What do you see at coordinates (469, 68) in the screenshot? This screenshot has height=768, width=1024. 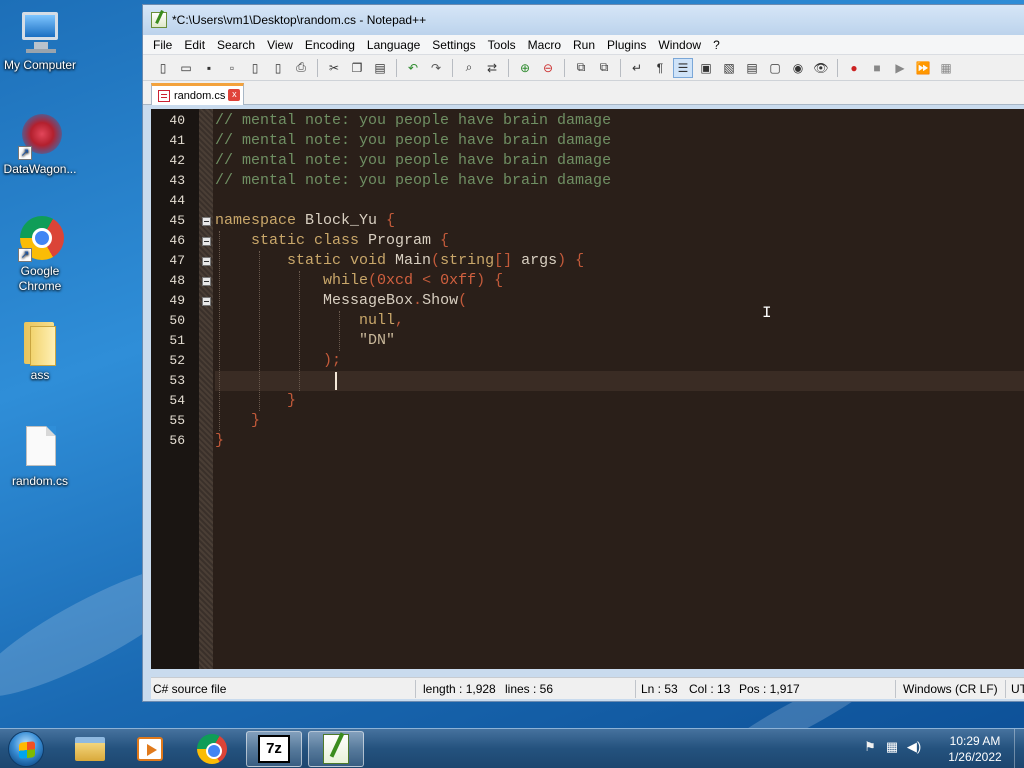 I see `find-icon: ⌕` at bounding box center [469, 68].